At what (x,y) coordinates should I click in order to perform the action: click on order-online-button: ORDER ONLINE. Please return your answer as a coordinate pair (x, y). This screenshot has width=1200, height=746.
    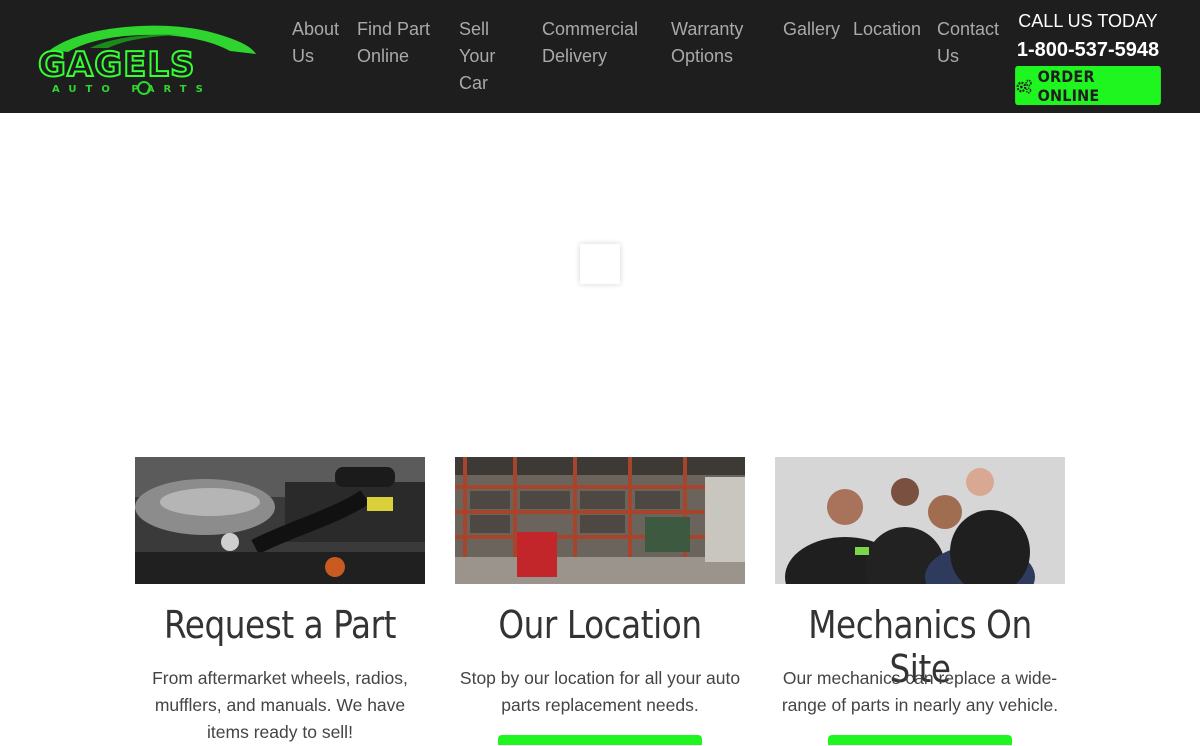
    Looking at the image, I should click on (1088, 85).